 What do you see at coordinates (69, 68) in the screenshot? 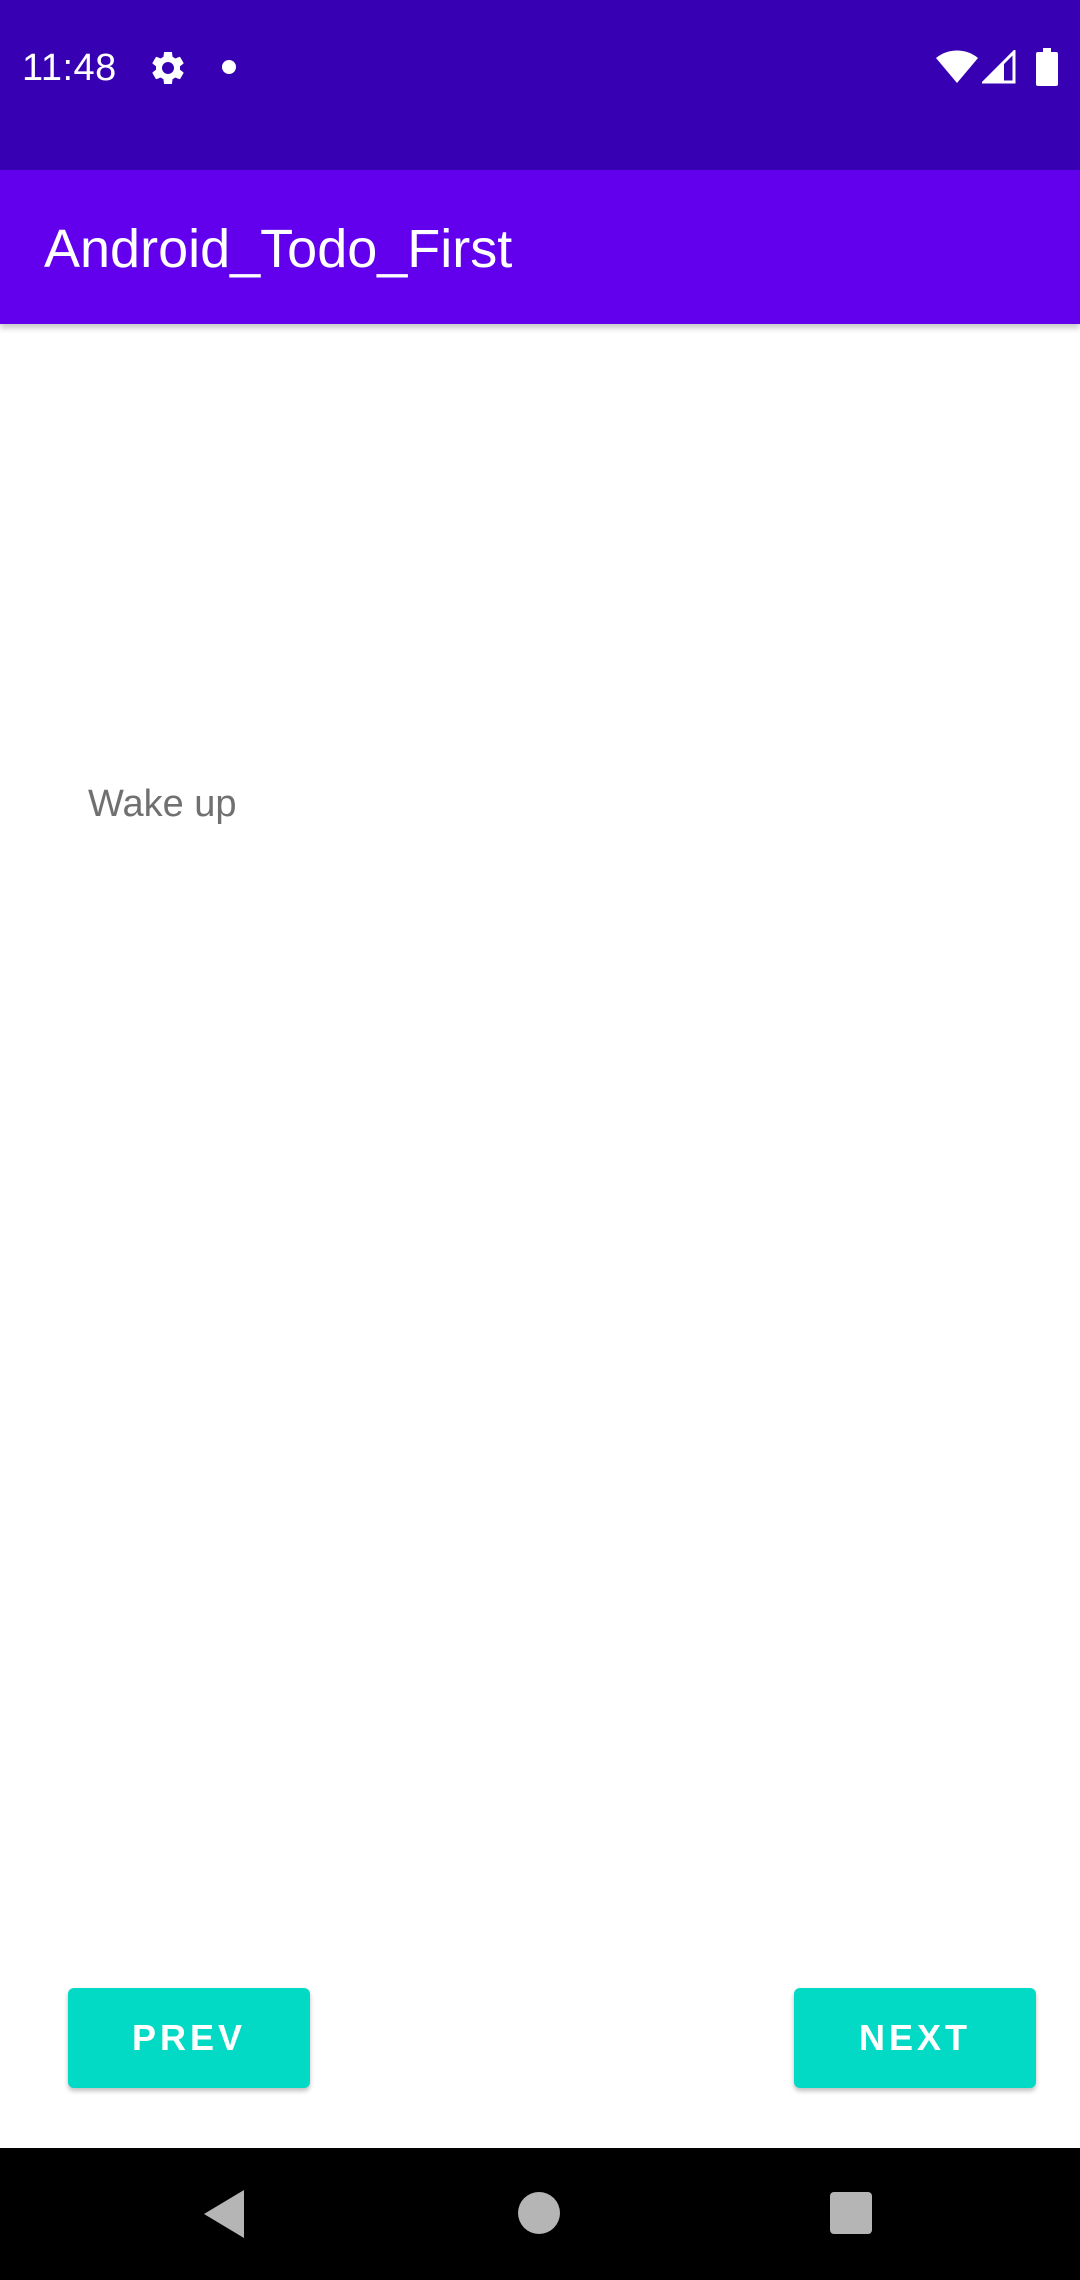
I see `status-time: 11:48` at bounding box center [69, 68].